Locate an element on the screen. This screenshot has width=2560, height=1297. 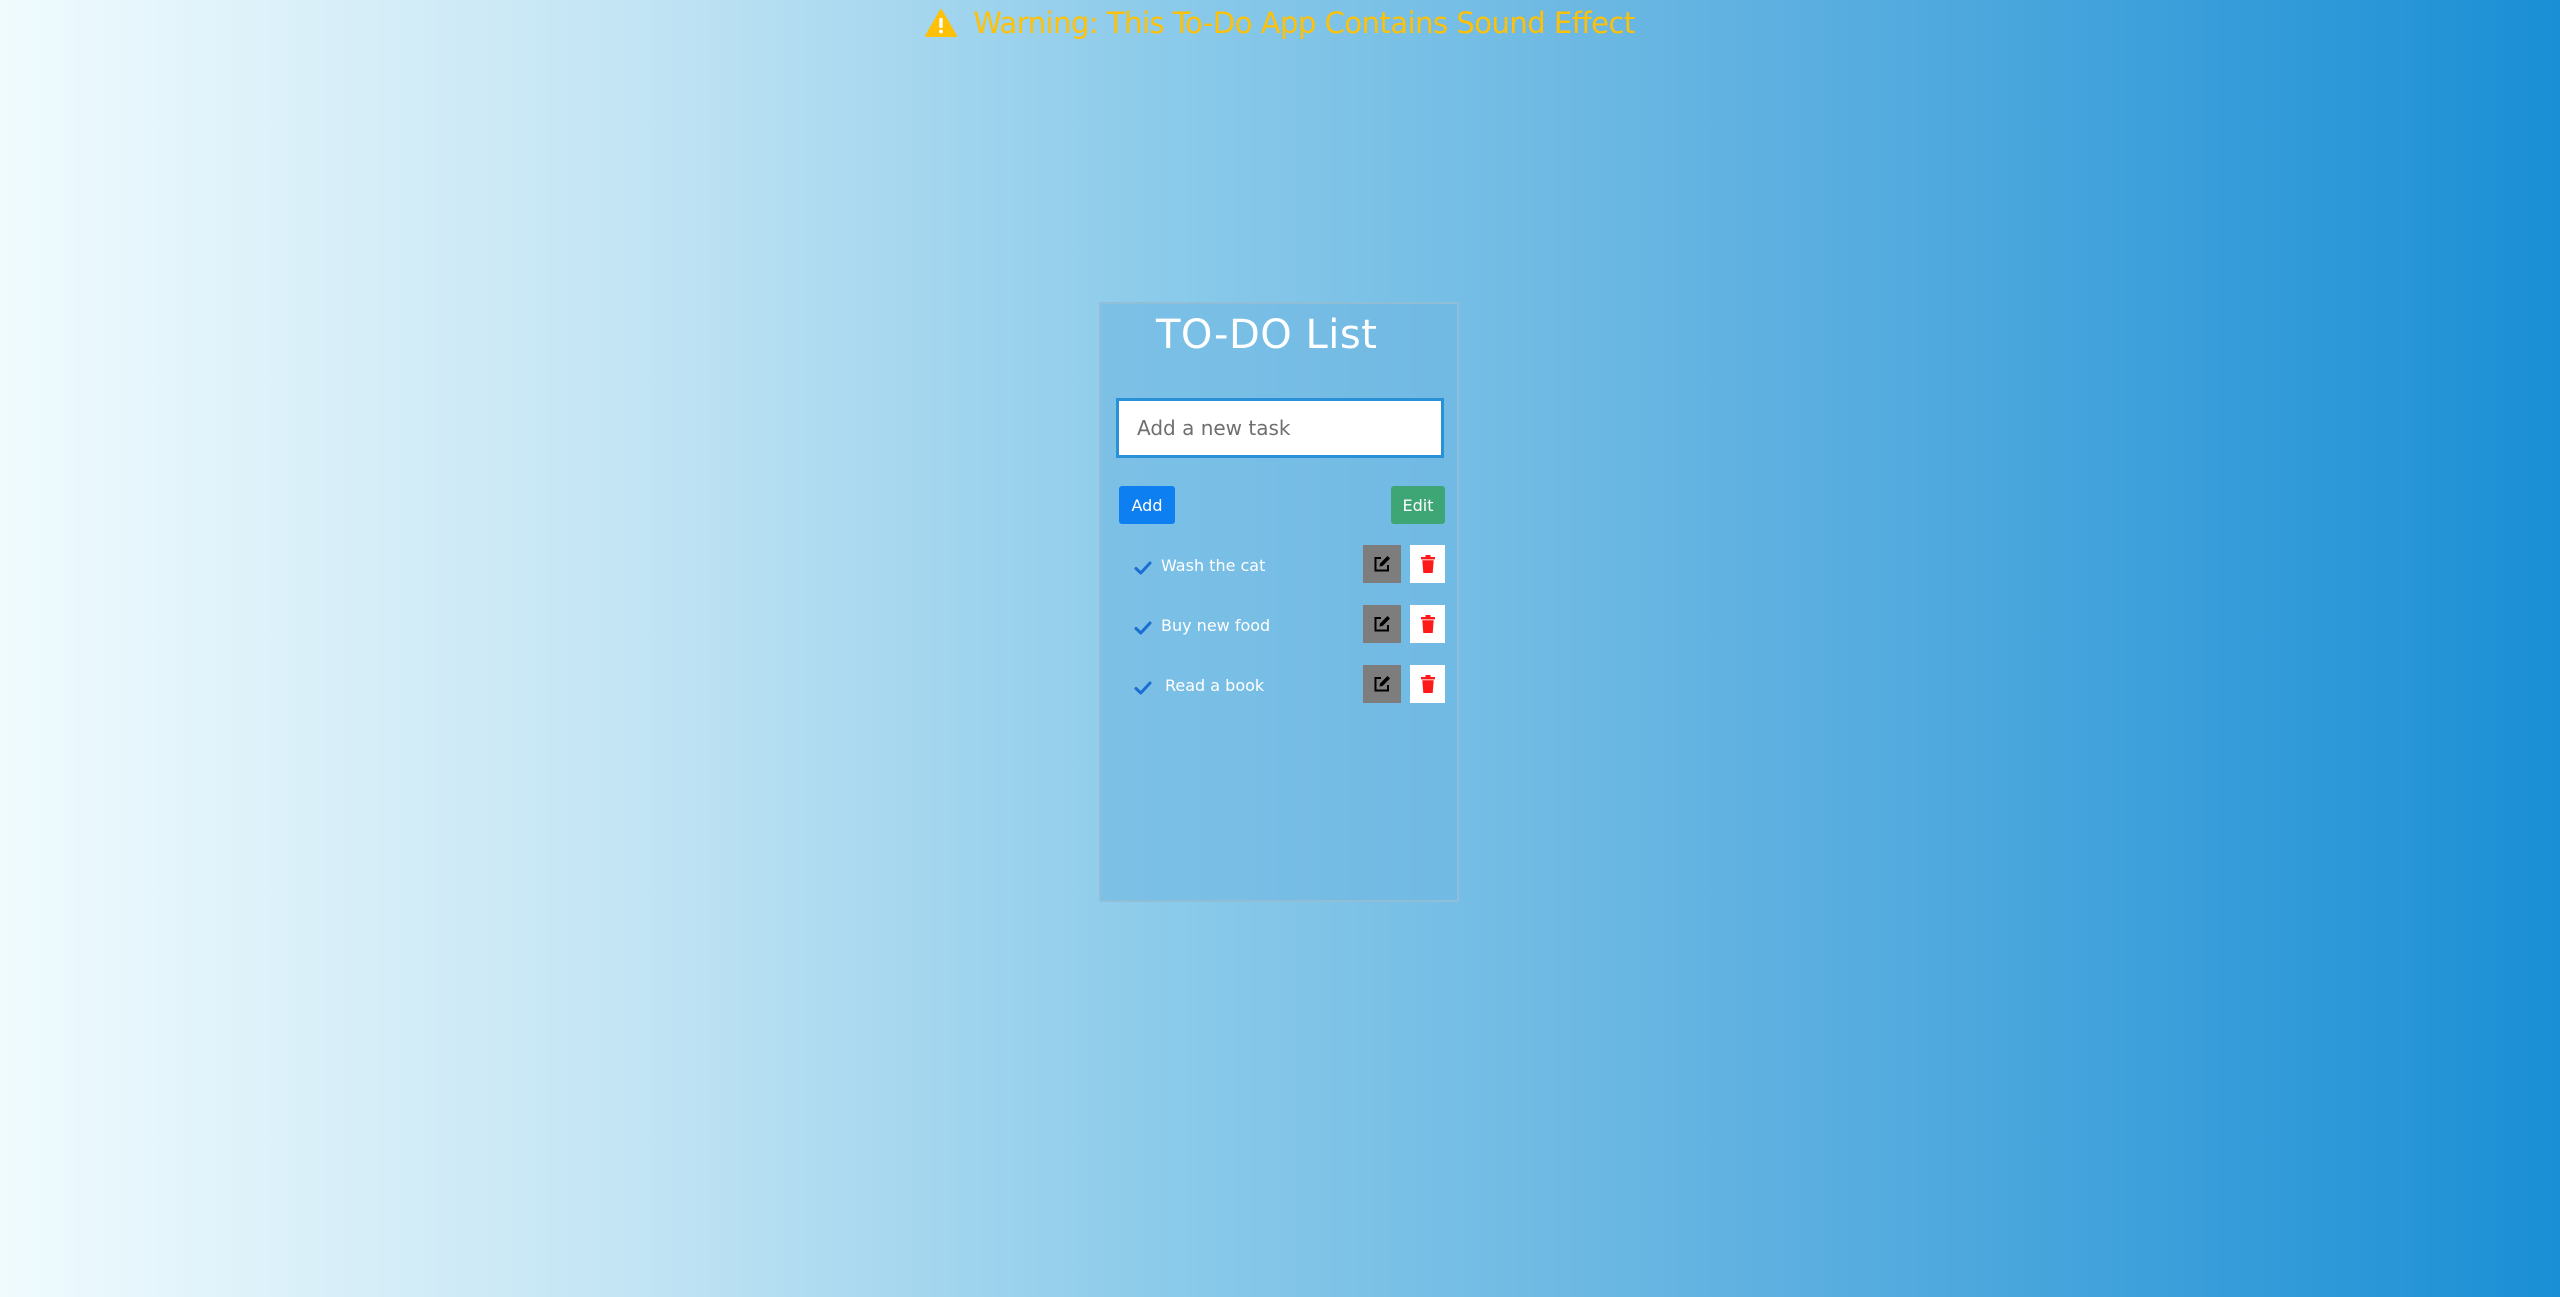
warning-triangle-icon is located at coordinates (941, 23).